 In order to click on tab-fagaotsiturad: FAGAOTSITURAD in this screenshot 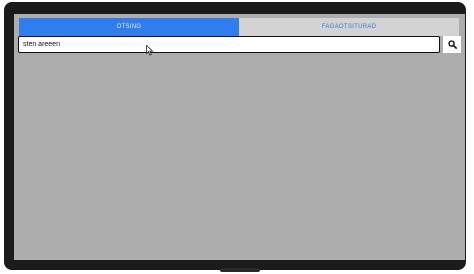, I will do `click(349, 27)`.